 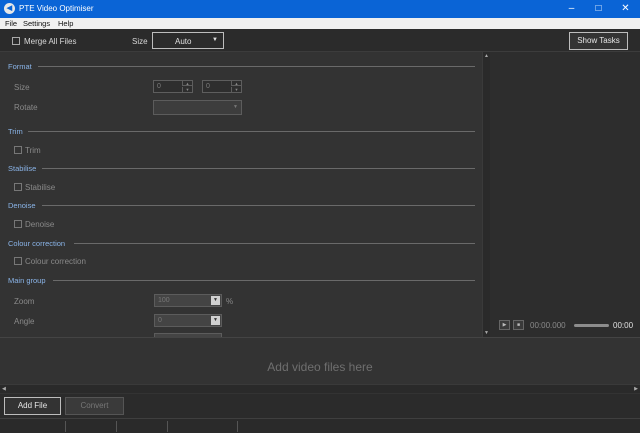 I want to click on section-colour-title: Colour correction, so click(x=37, y=243).